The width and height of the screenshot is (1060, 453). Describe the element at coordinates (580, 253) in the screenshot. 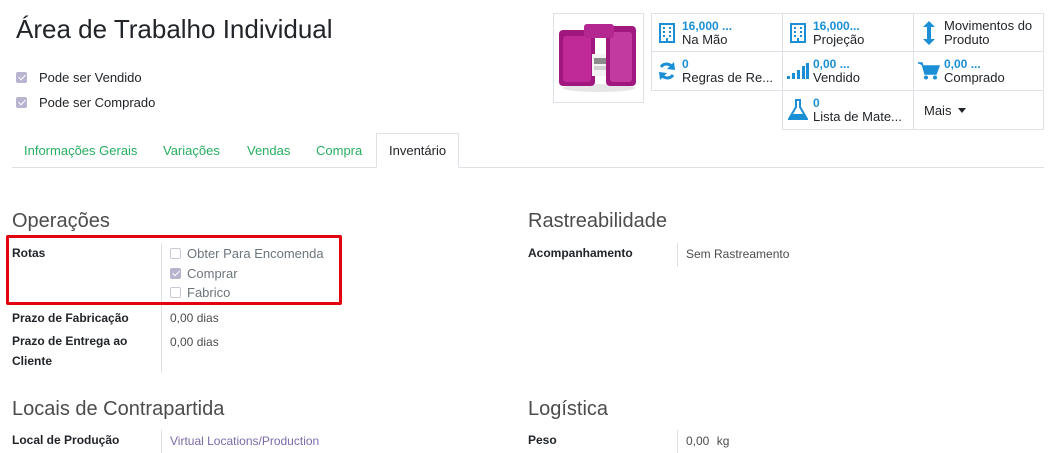

I see `tracking-label: Acompanhamento` at that location.